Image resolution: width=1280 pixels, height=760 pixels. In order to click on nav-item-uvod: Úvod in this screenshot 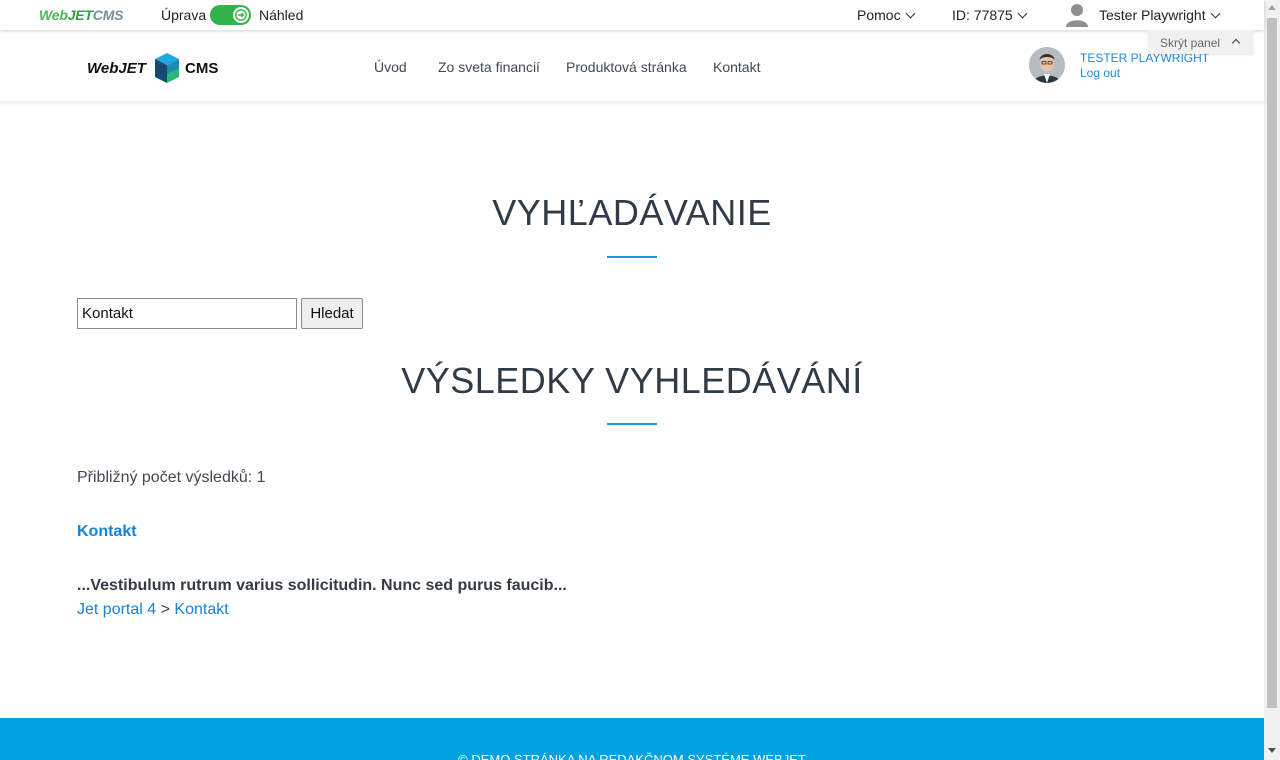, I will do `click(390, 67)`.